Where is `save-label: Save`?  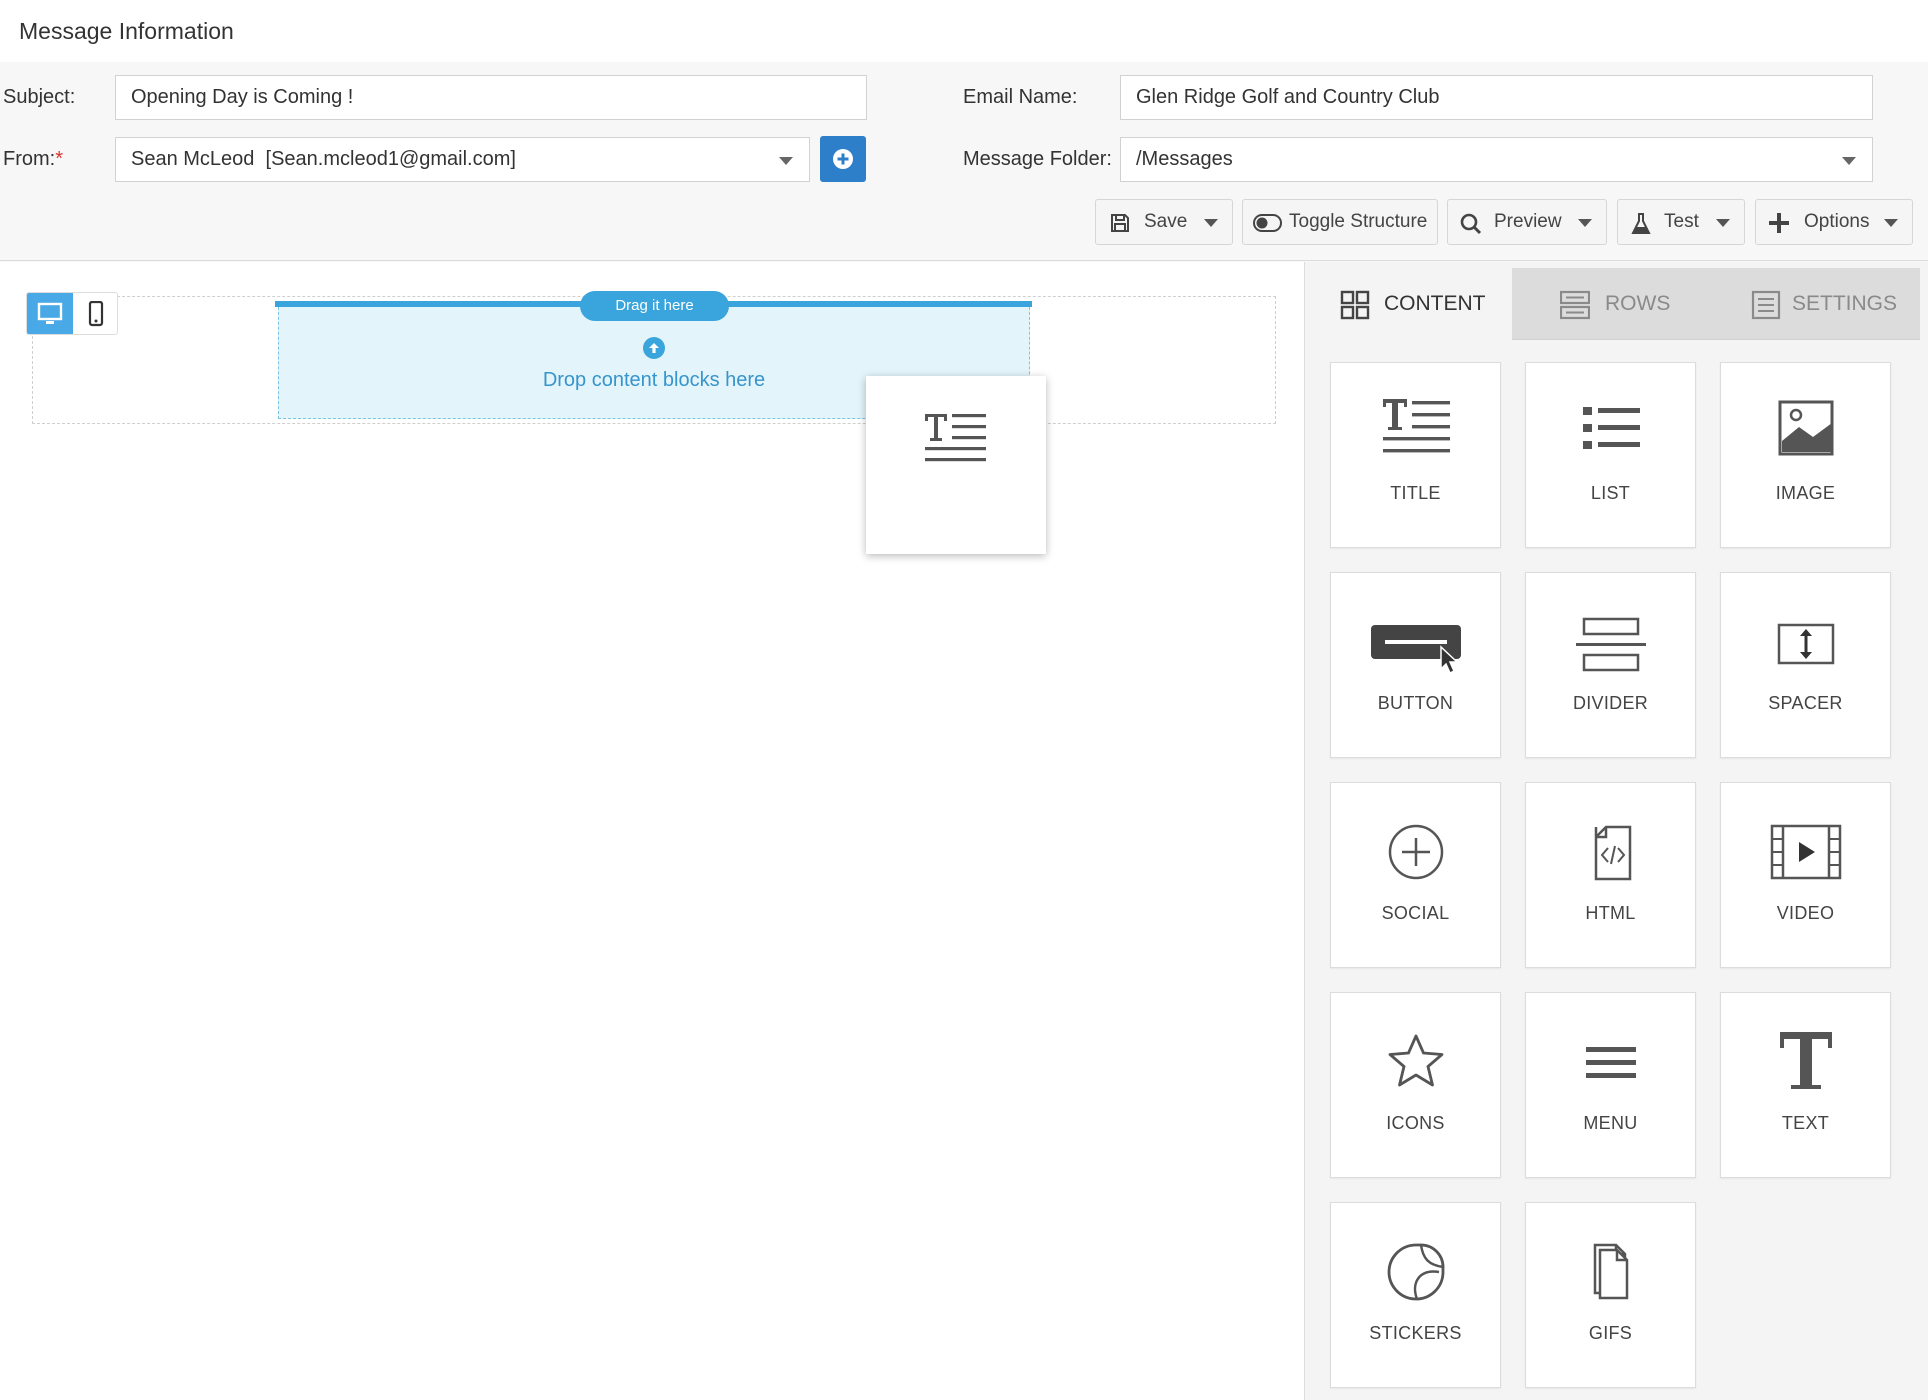
save-label: Save is located at coordinates (1166, 221).